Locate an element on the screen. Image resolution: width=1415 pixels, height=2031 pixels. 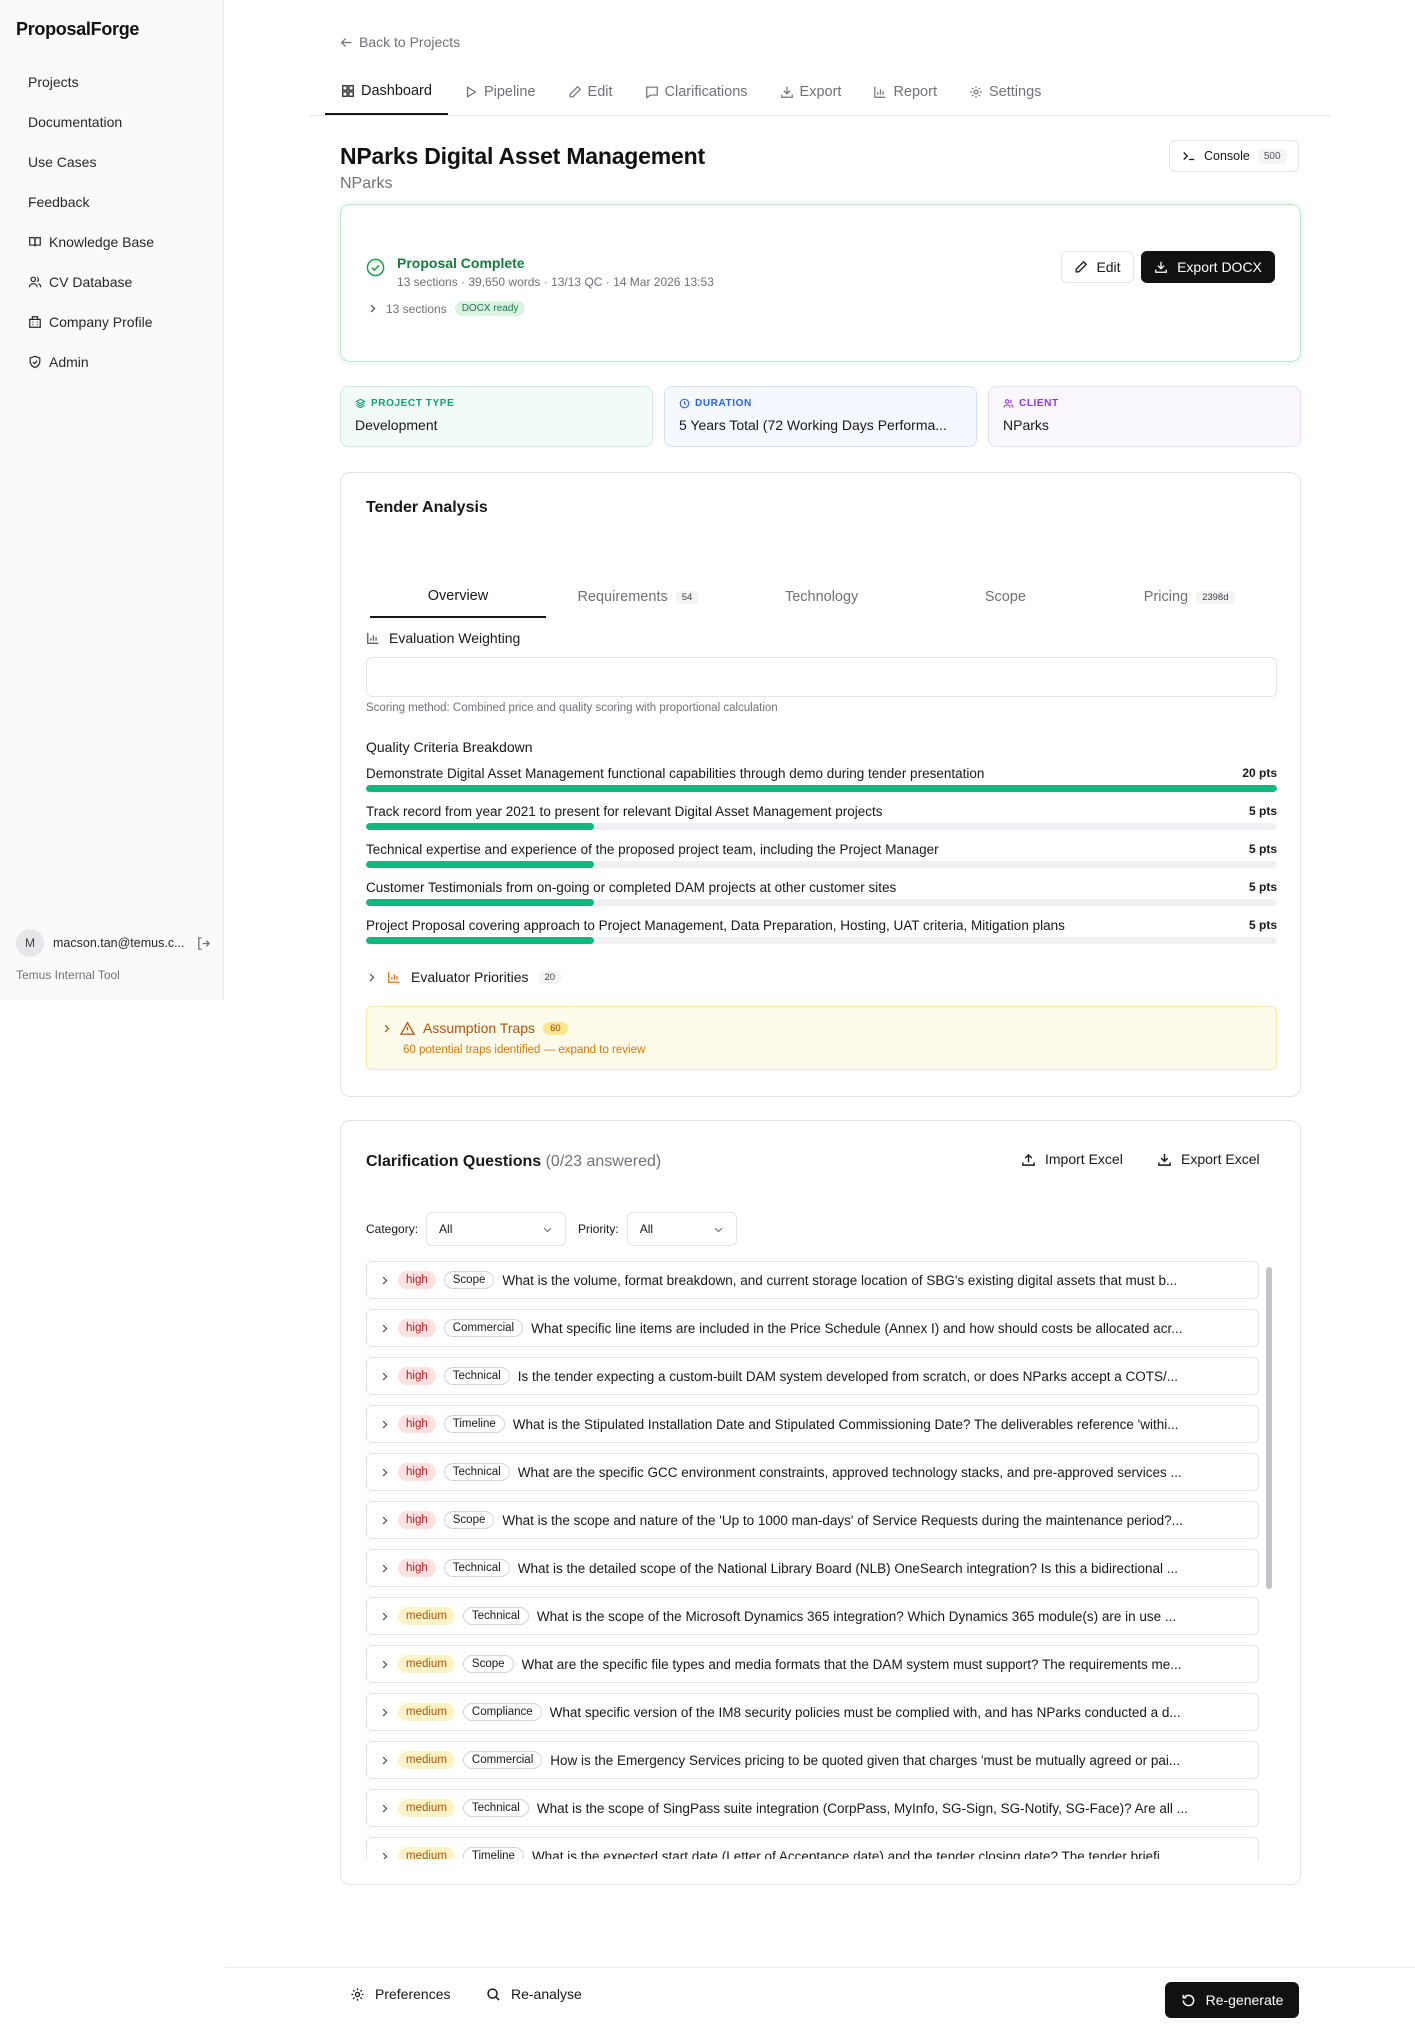
filter-bar: Category: All Priority: All is located at coordinates (551, 1229).